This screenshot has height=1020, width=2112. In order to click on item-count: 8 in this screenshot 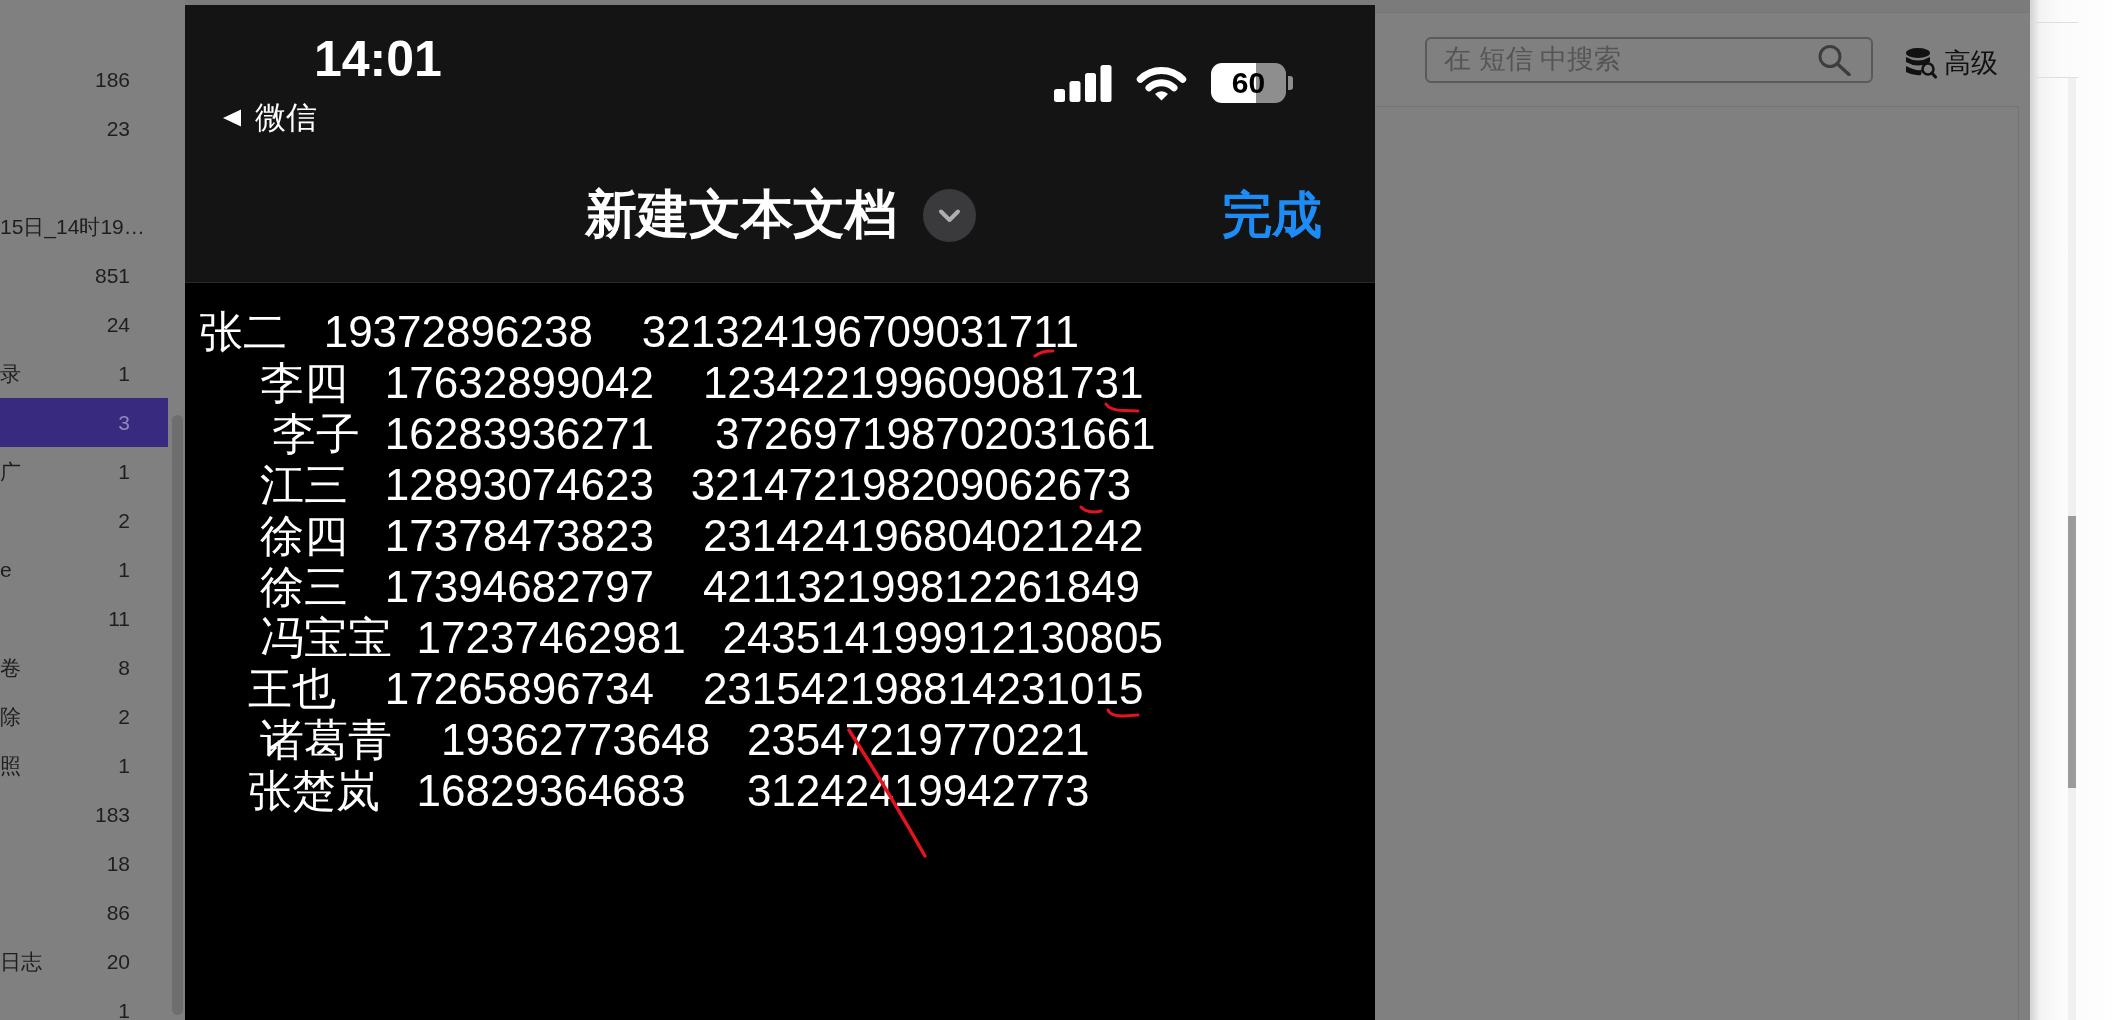, I will do `click(124, 667)`.